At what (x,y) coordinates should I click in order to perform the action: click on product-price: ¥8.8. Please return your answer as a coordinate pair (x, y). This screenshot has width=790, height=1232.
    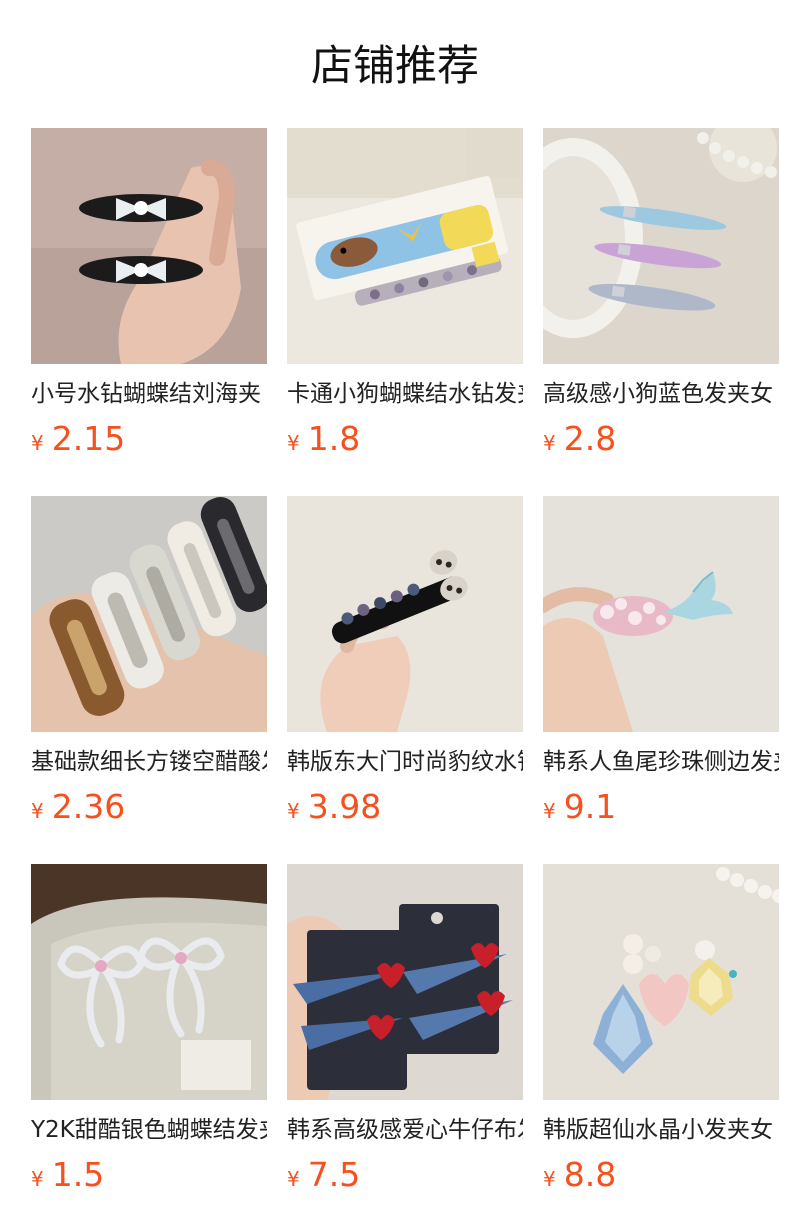
    Looking at the image, I should click on (661, 1175).